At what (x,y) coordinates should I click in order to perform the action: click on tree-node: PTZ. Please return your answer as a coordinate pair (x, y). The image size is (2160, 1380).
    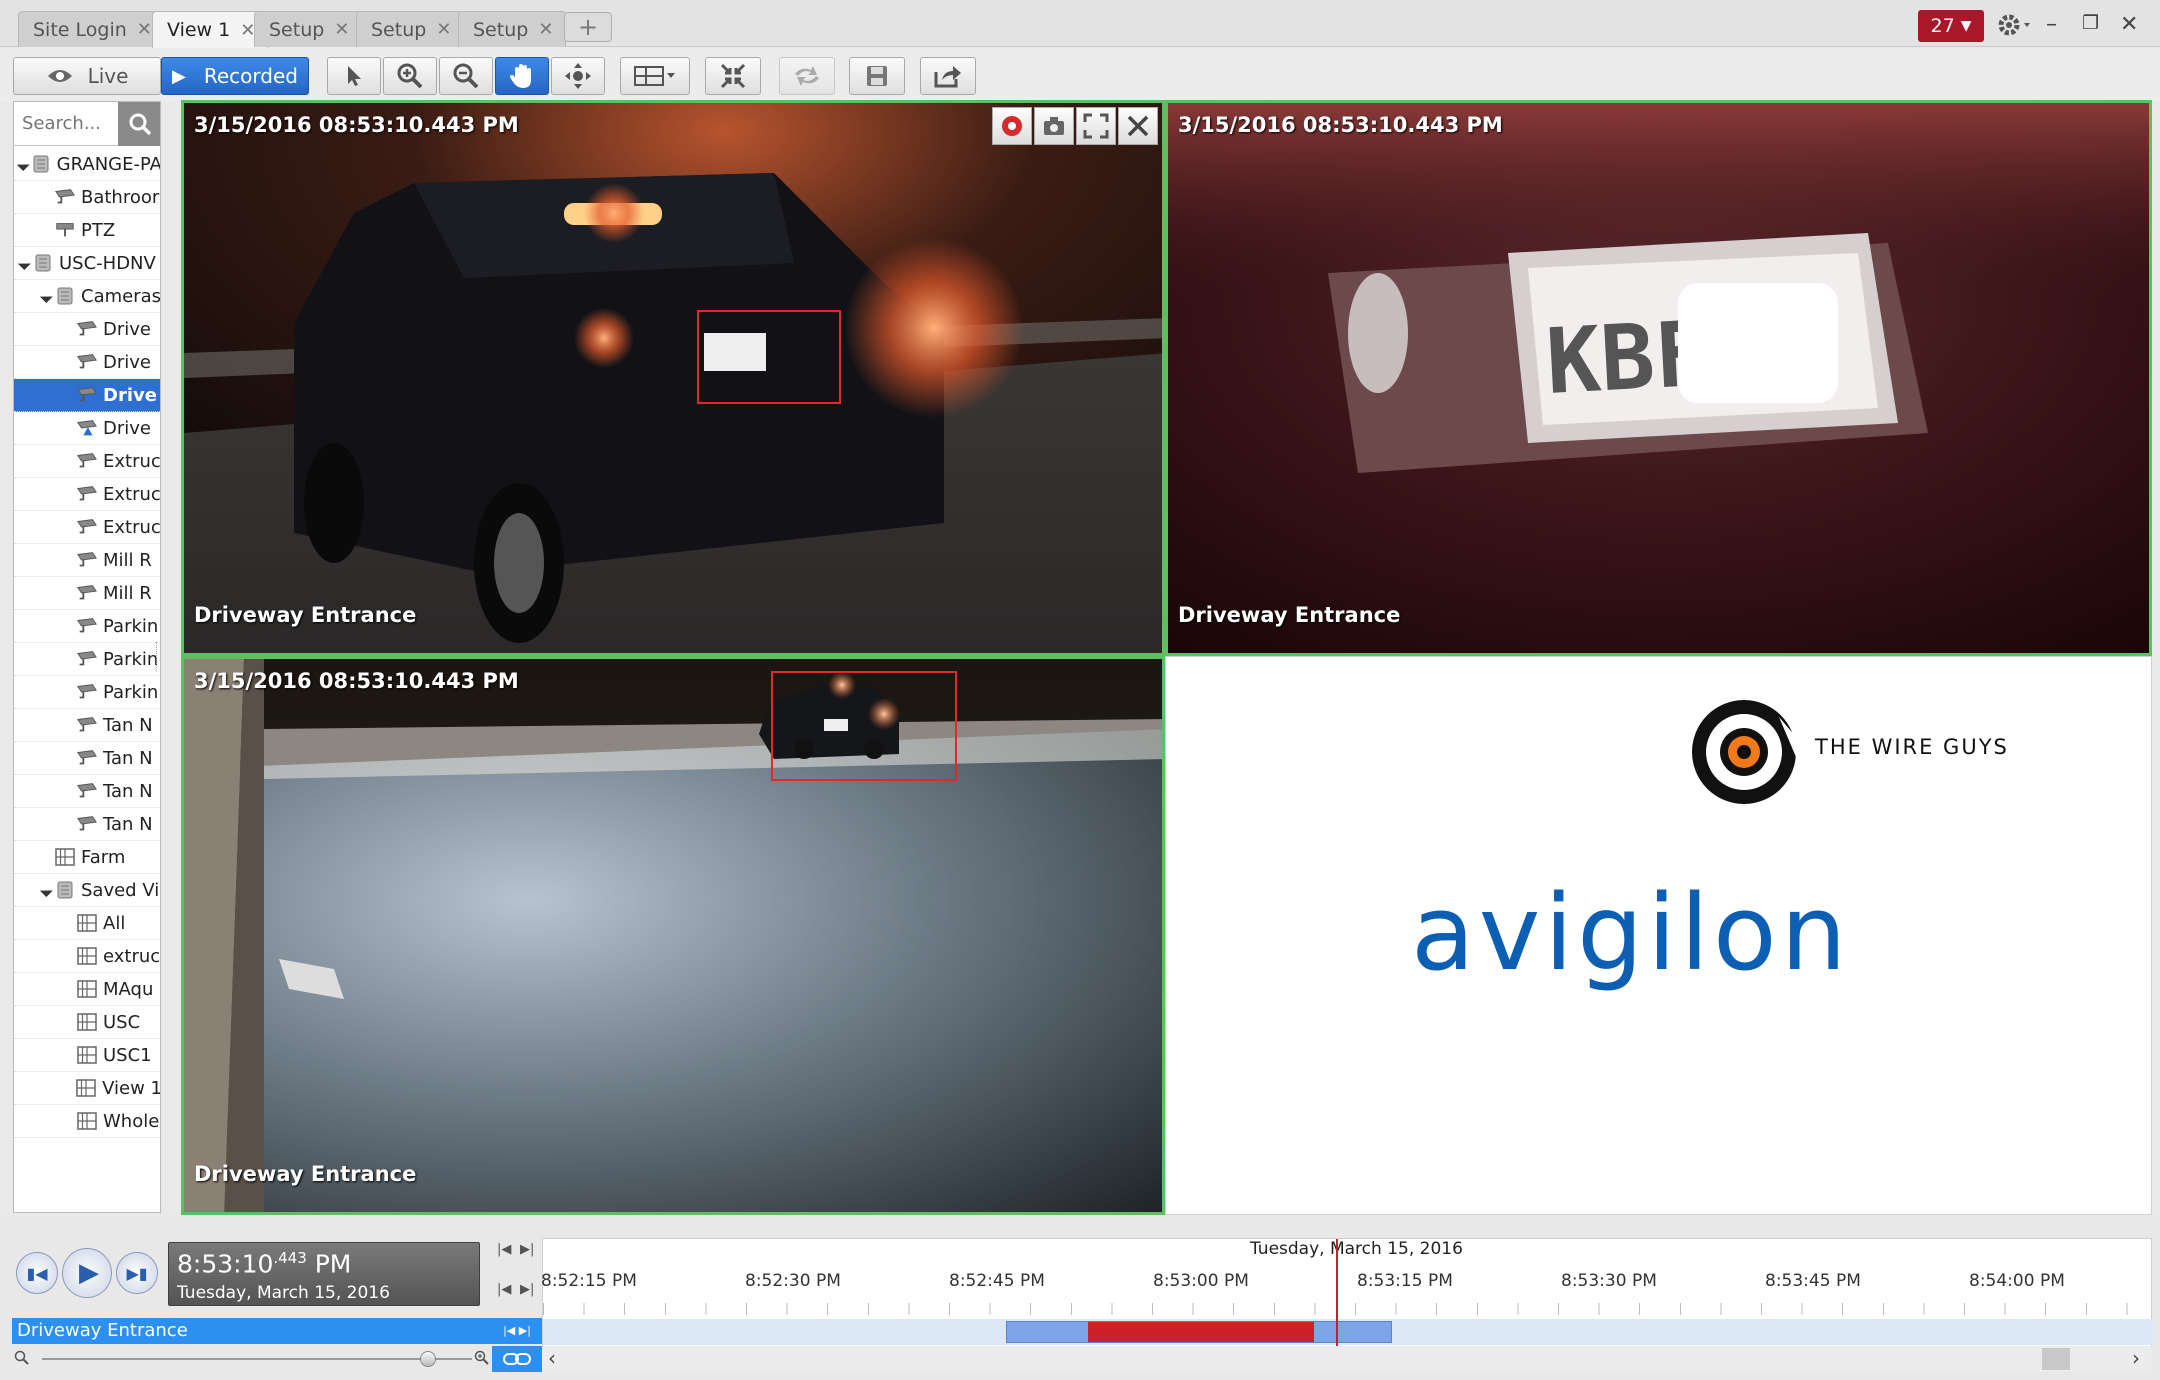
    Looking at the image, I should click on (87, 230).